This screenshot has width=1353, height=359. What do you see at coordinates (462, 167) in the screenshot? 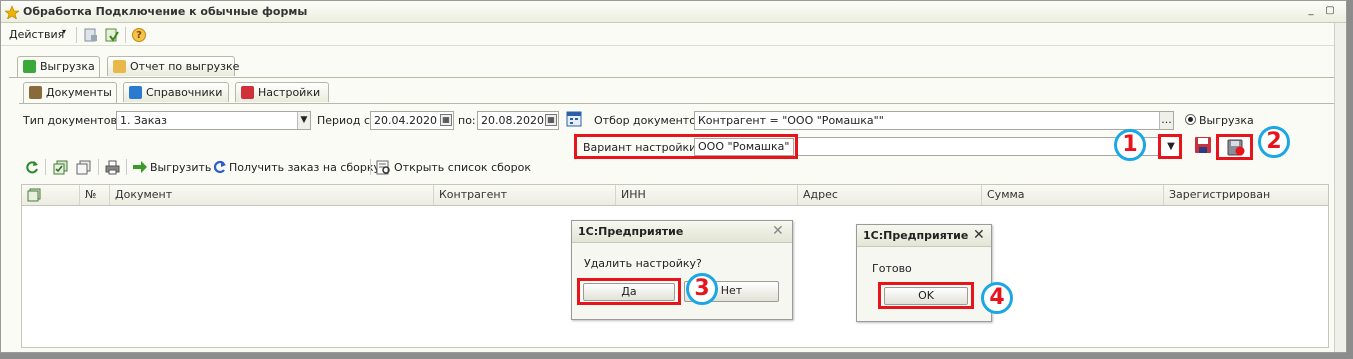
I see `open-list-button: Открыть список сборок` at bounding box center [462, 167].